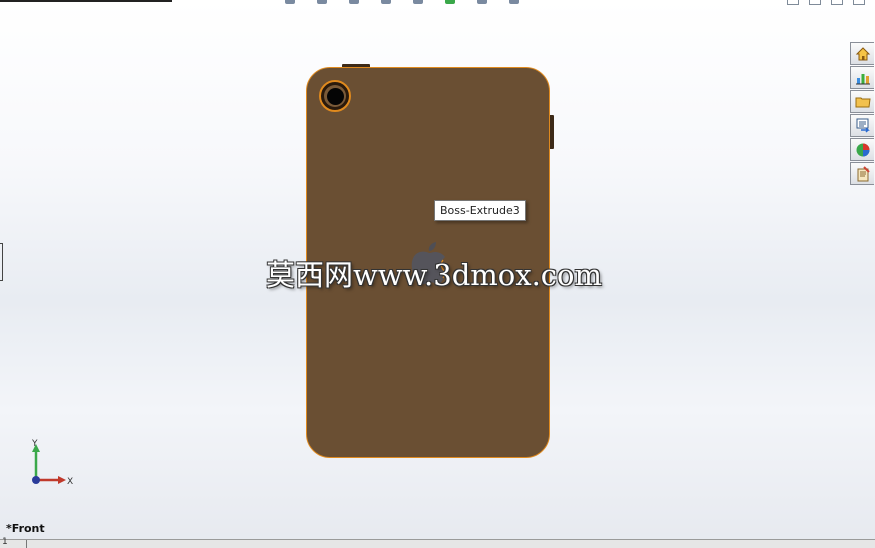 The width and height of the screenshot is (875, 548). I want to click on task-tab-design-library, so click(862, 101).